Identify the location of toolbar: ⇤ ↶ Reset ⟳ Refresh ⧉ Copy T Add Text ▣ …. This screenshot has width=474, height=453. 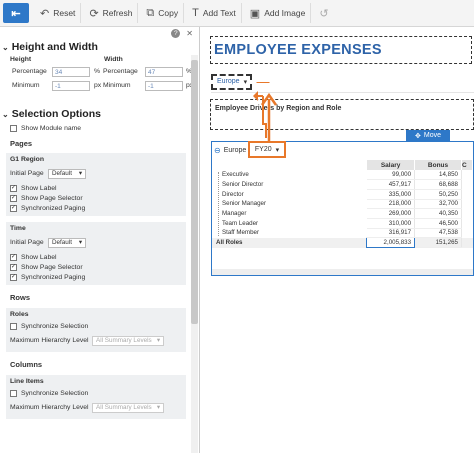
(237, 13).